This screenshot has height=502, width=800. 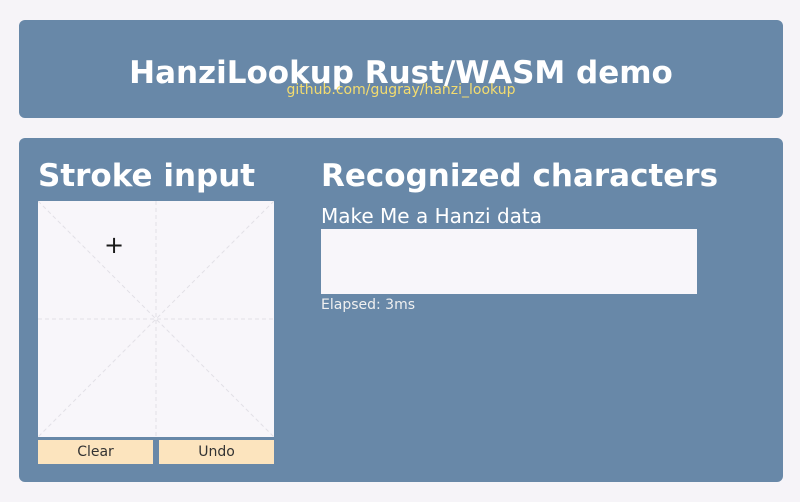 I want to click on recognized-characters-list, so click(x=509, y=261).